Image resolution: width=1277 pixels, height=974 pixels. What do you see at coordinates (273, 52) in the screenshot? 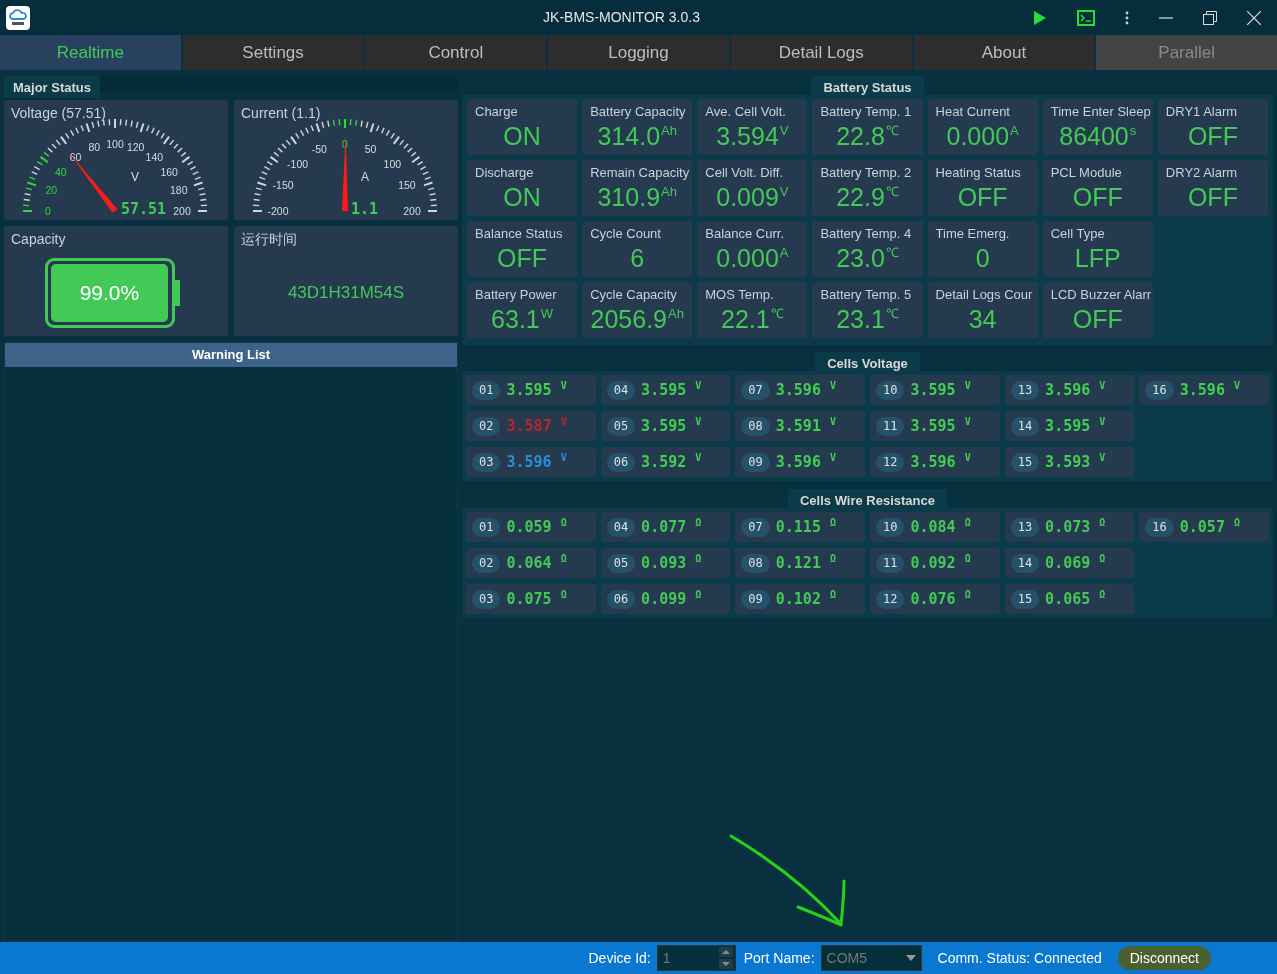
I see `tab: Settings` at bounding box center [273, 52].